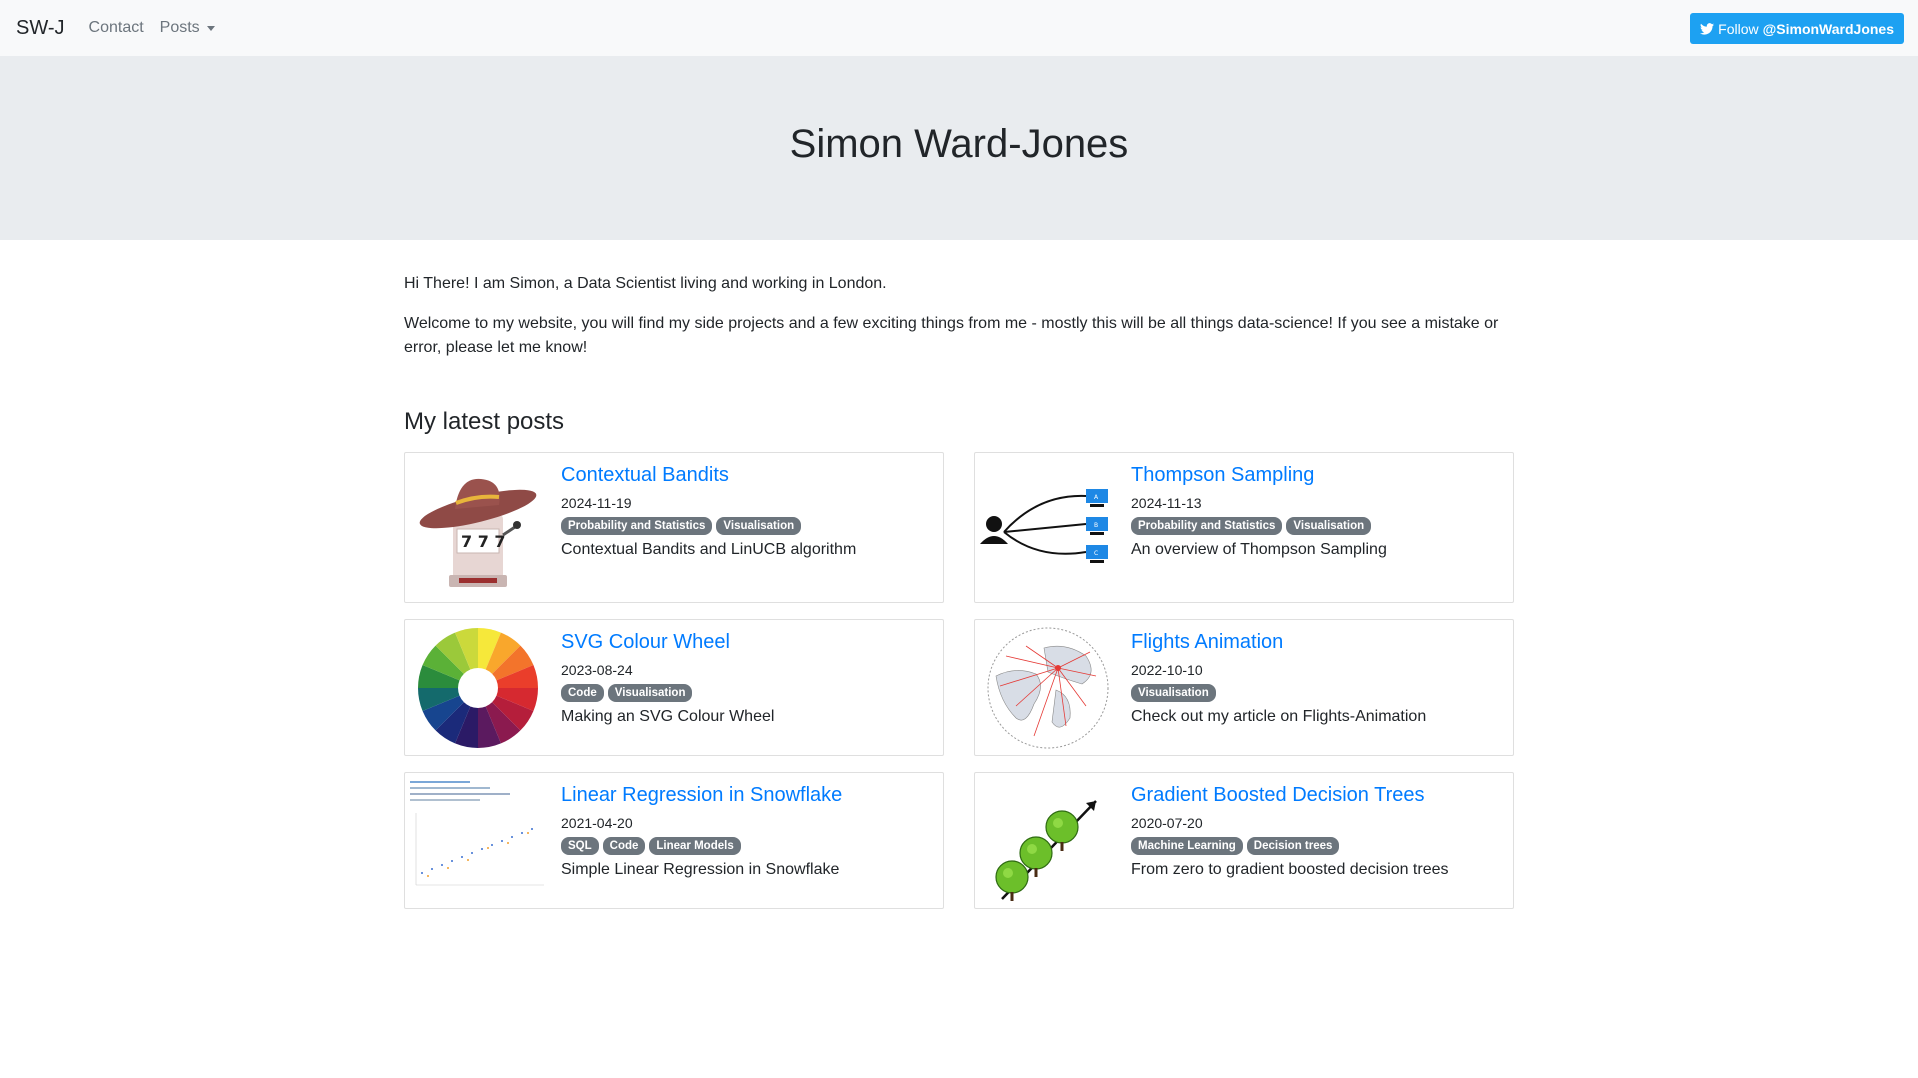 The width and height of the screenshot is (1918, 1078). Describe the element at coordinates (1259, 475) in the screenshot. I see `post-title-link: Thompson Sampling` at that location.